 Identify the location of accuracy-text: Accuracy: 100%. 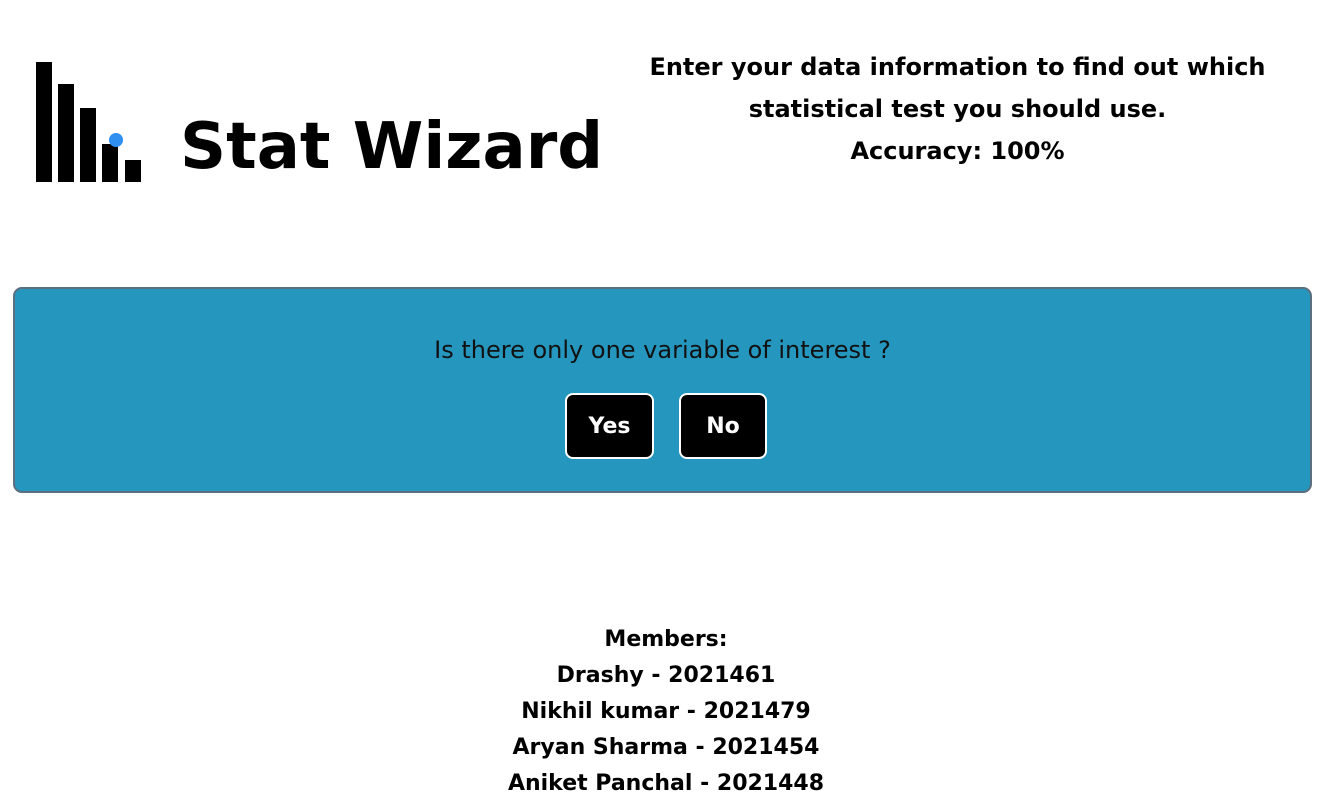
(957, 151).